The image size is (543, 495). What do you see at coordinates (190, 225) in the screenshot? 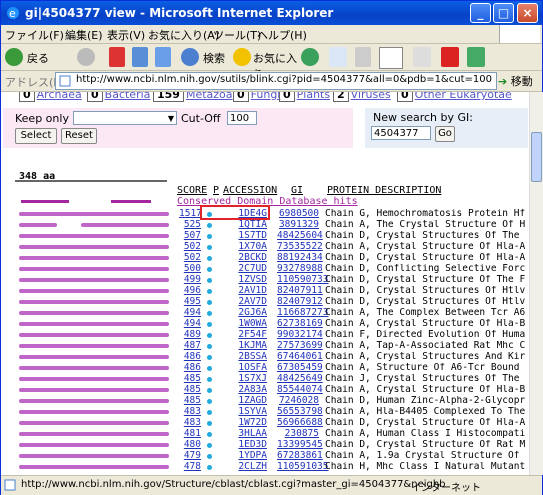
I see `score-link: 525` at bounding box center [190, 225].